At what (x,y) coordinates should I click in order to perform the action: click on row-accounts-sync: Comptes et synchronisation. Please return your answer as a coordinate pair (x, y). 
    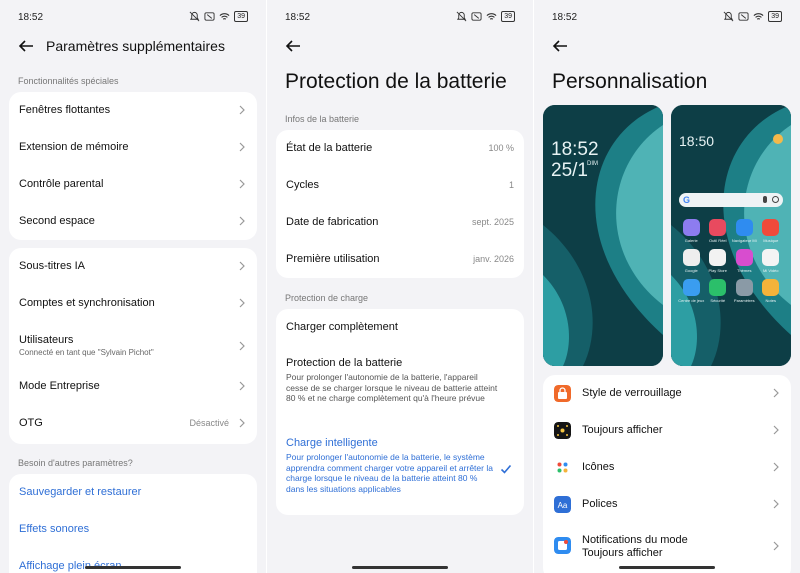
    Looking at the image, I should click on (133, 303).